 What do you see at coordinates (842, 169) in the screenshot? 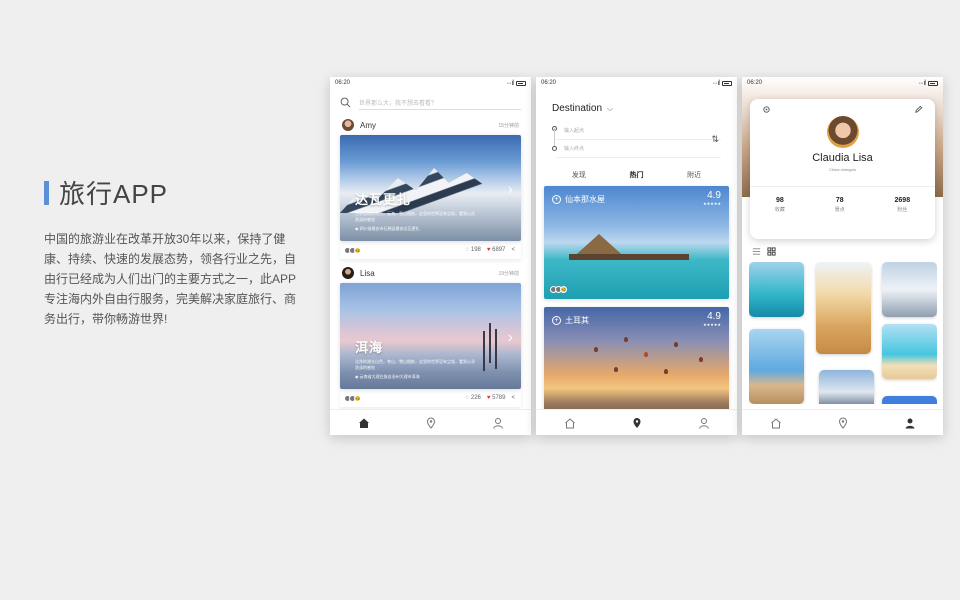
I see `profile-location: China chengdu` at bounding box center [842, 169].